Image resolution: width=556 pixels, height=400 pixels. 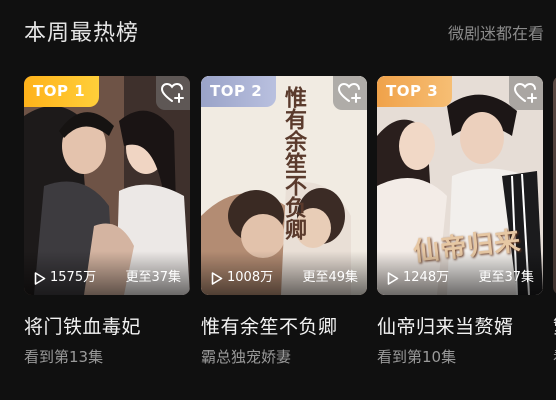 I want to click on play-count: 1008万, so click(x=242, y=278).